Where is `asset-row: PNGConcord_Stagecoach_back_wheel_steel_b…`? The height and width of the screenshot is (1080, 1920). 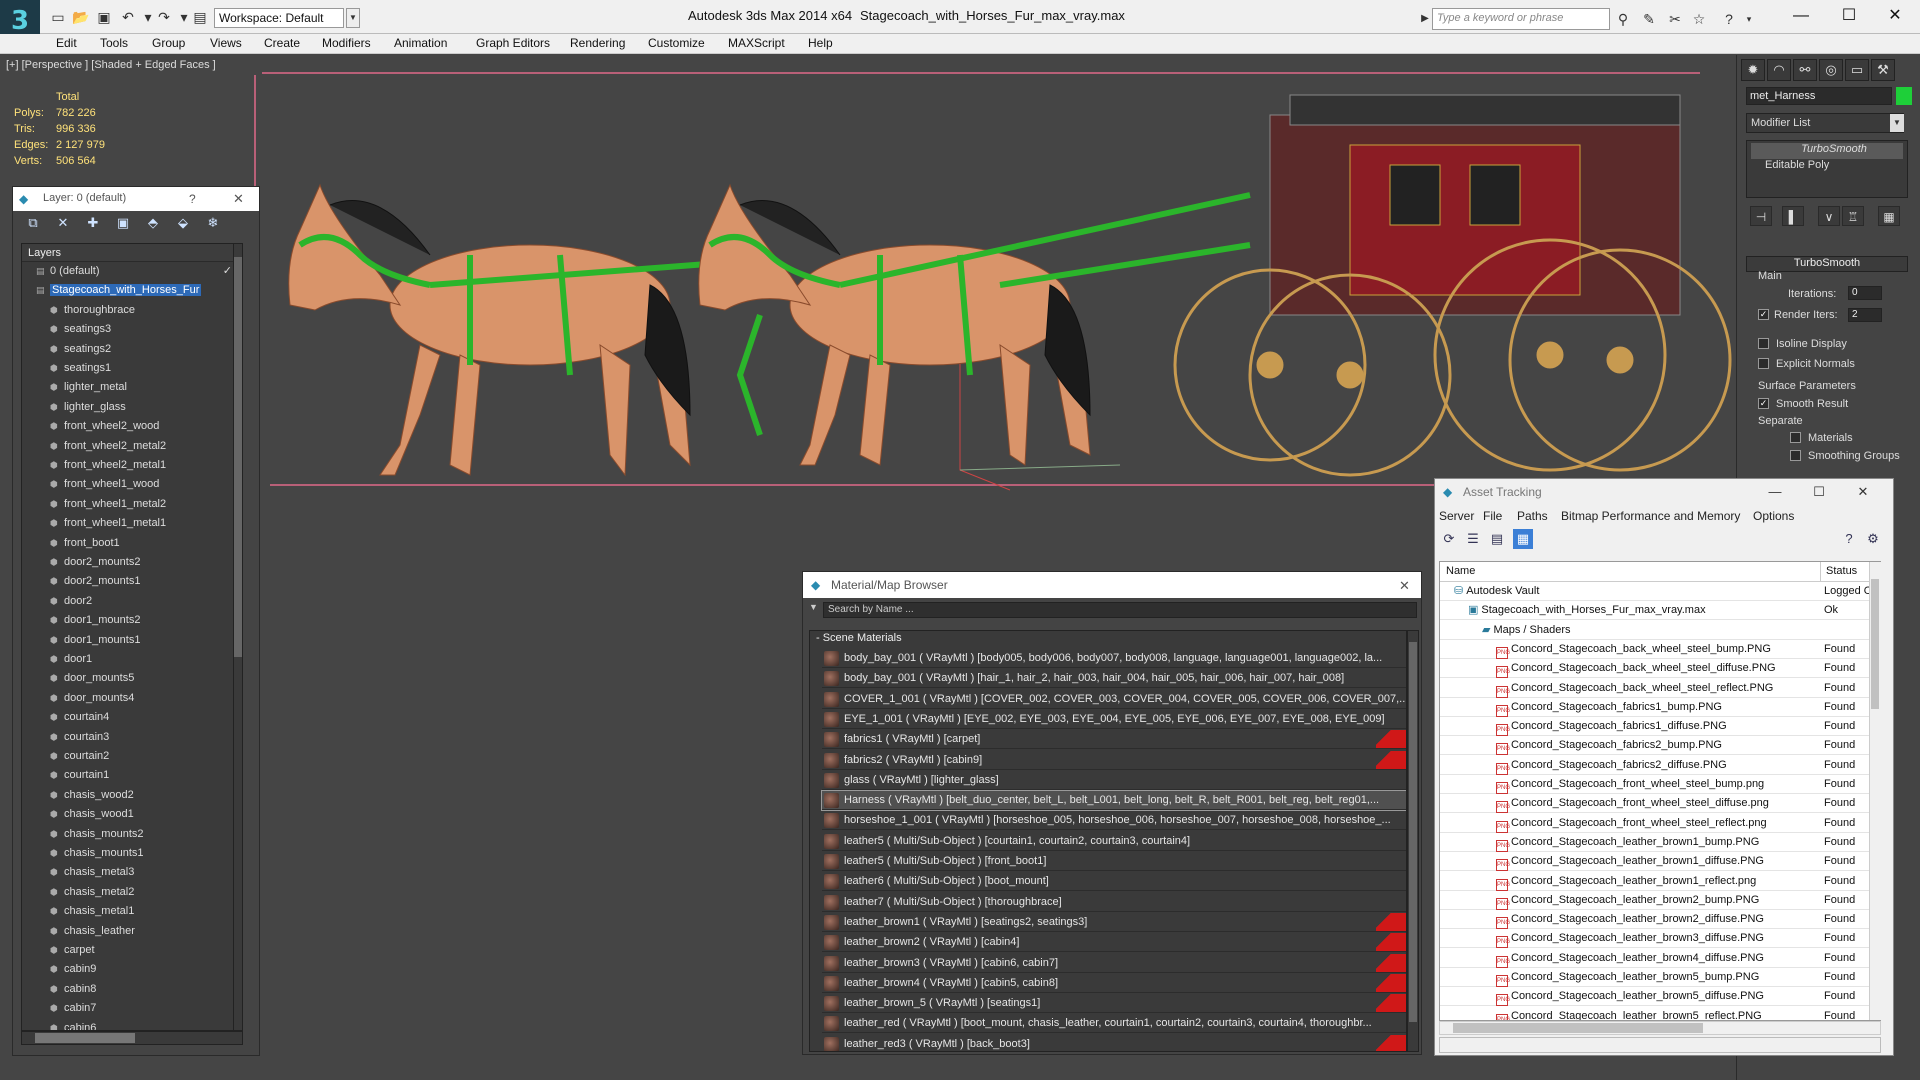
asset-row: PNGConcord_Stagecoach_back_wheel_steel_b… is located at coordinates (1655, 649).